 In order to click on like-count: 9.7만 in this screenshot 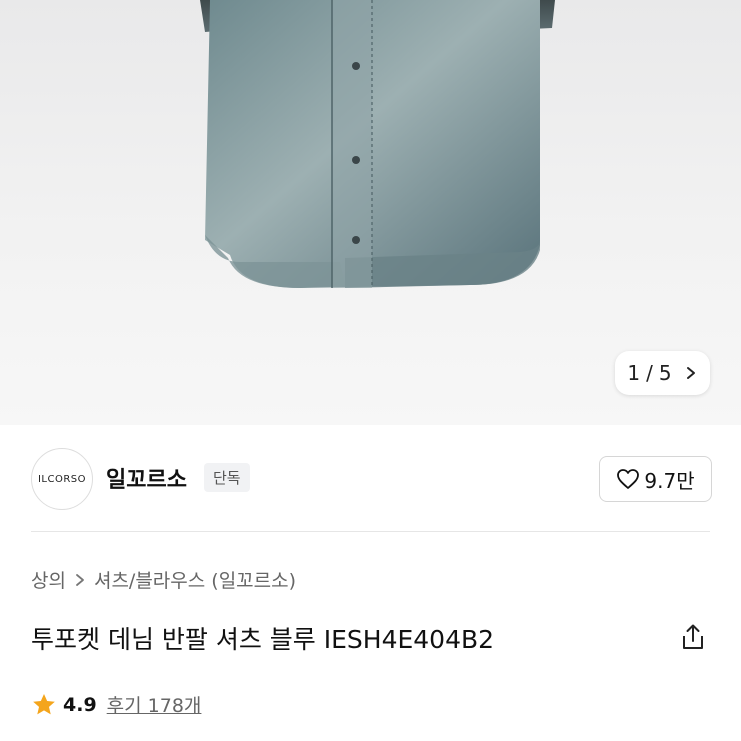, I will do `click(669, 480)`.